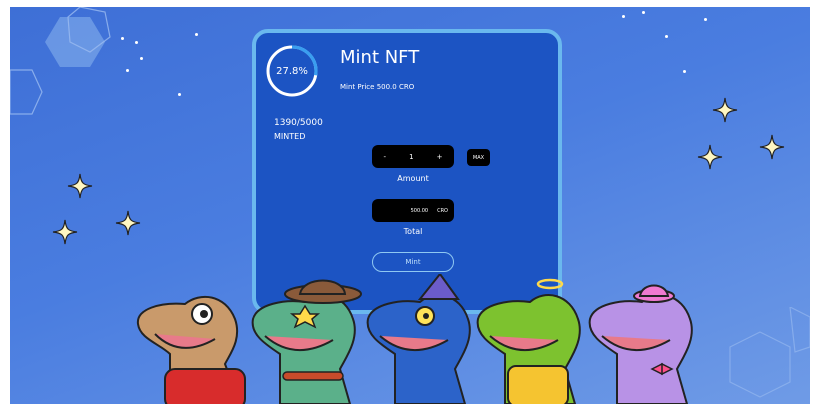  What do you see at coordinates (413, 262) in the screenshot?
I see `mint-button: Mint` at bounding box center [413, 262].